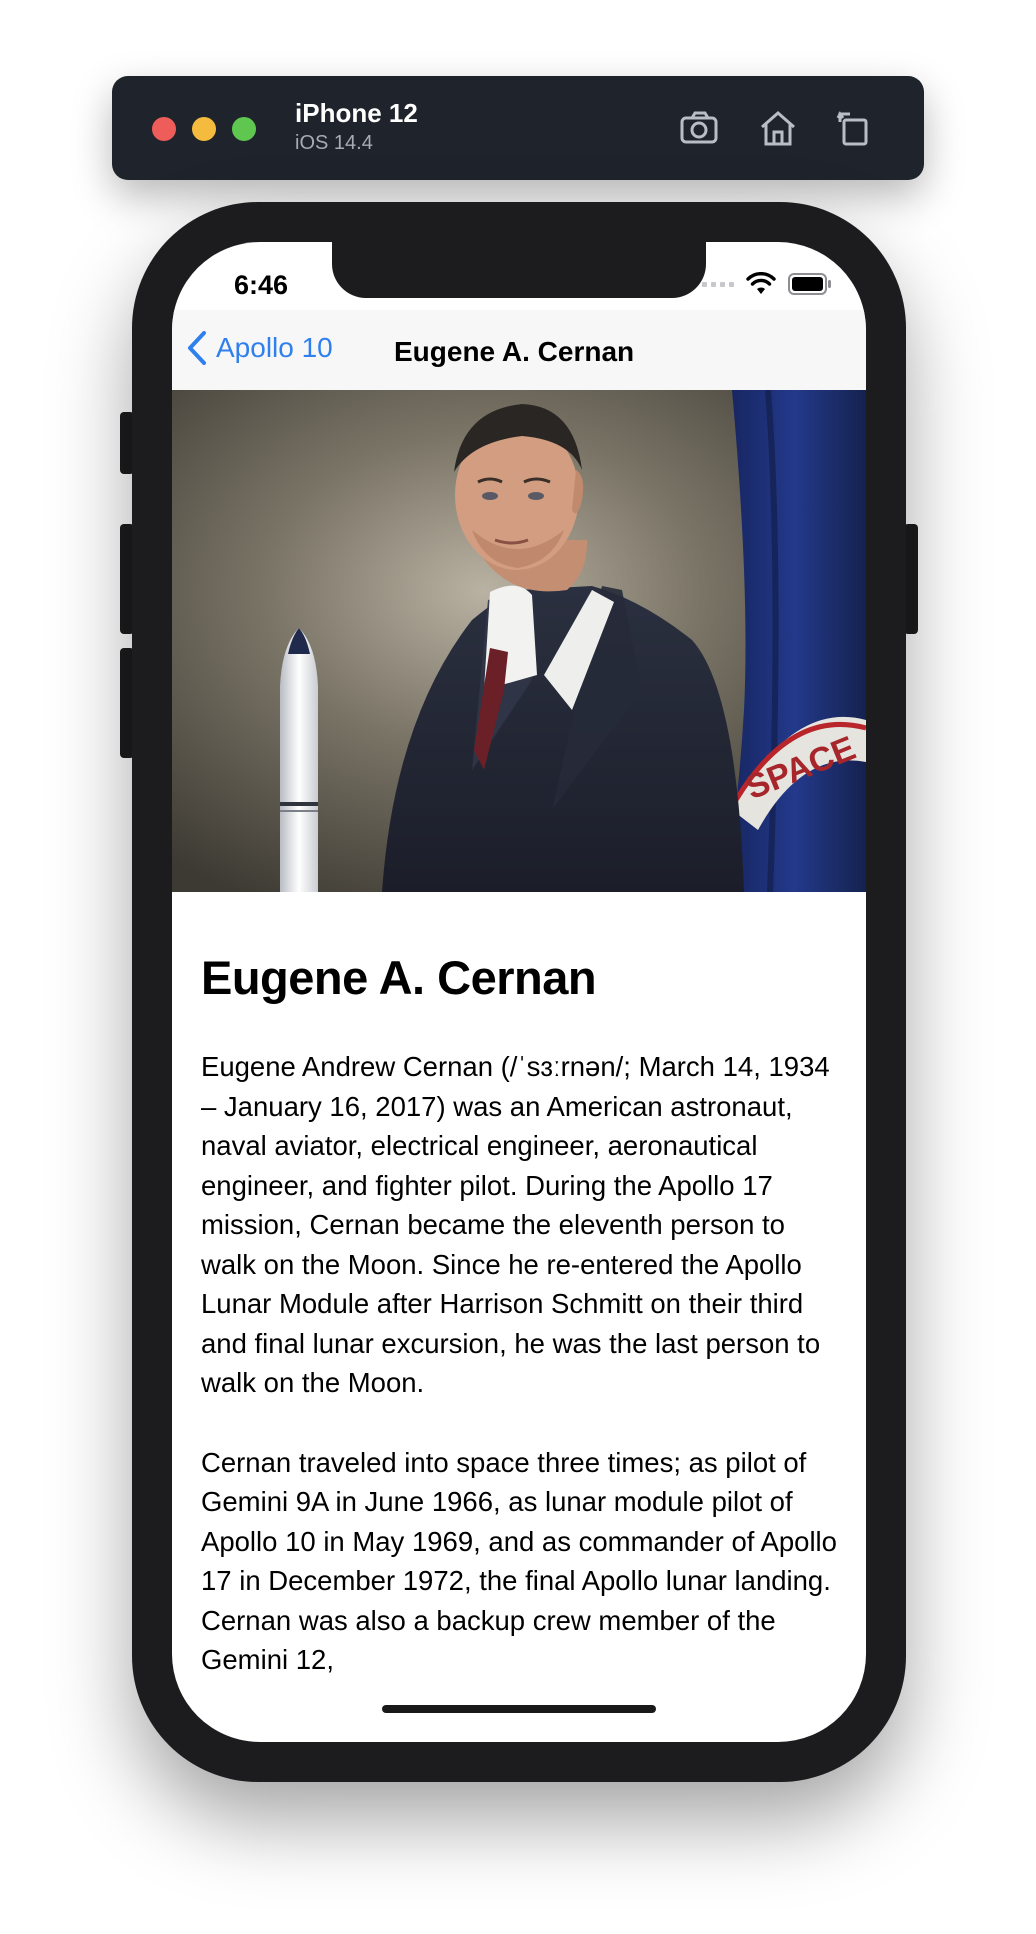 Image resolution: width=1036 pixels, height=1934 pixels. Describe the element at coordinates (809, 284) in the screenshot. I see `battery-icon` at that location.